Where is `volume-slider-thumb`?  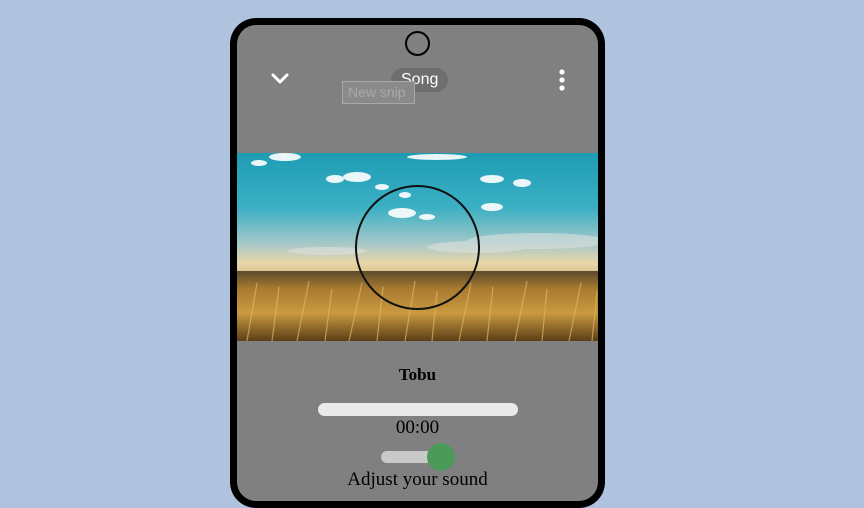
volume-slider-thumb is located at coordinates (440, 457).